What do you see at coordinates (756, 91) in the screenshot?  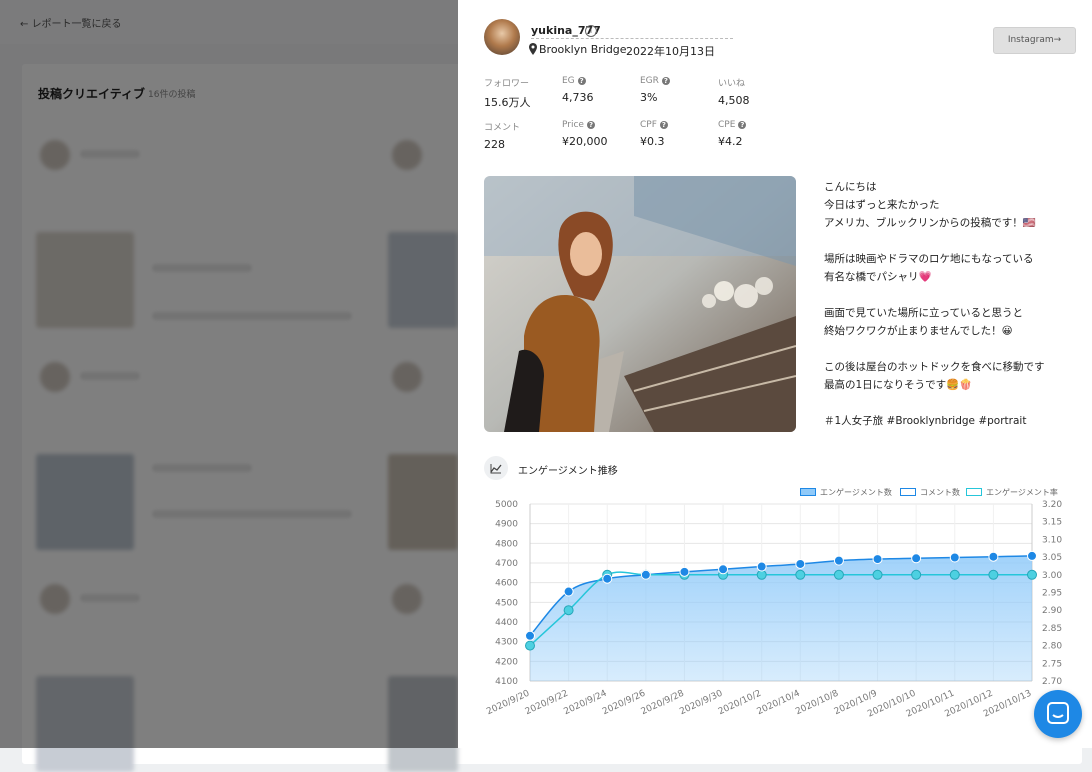 I see `stat-3: いいね 4,508` at bounding box center [756, 91].